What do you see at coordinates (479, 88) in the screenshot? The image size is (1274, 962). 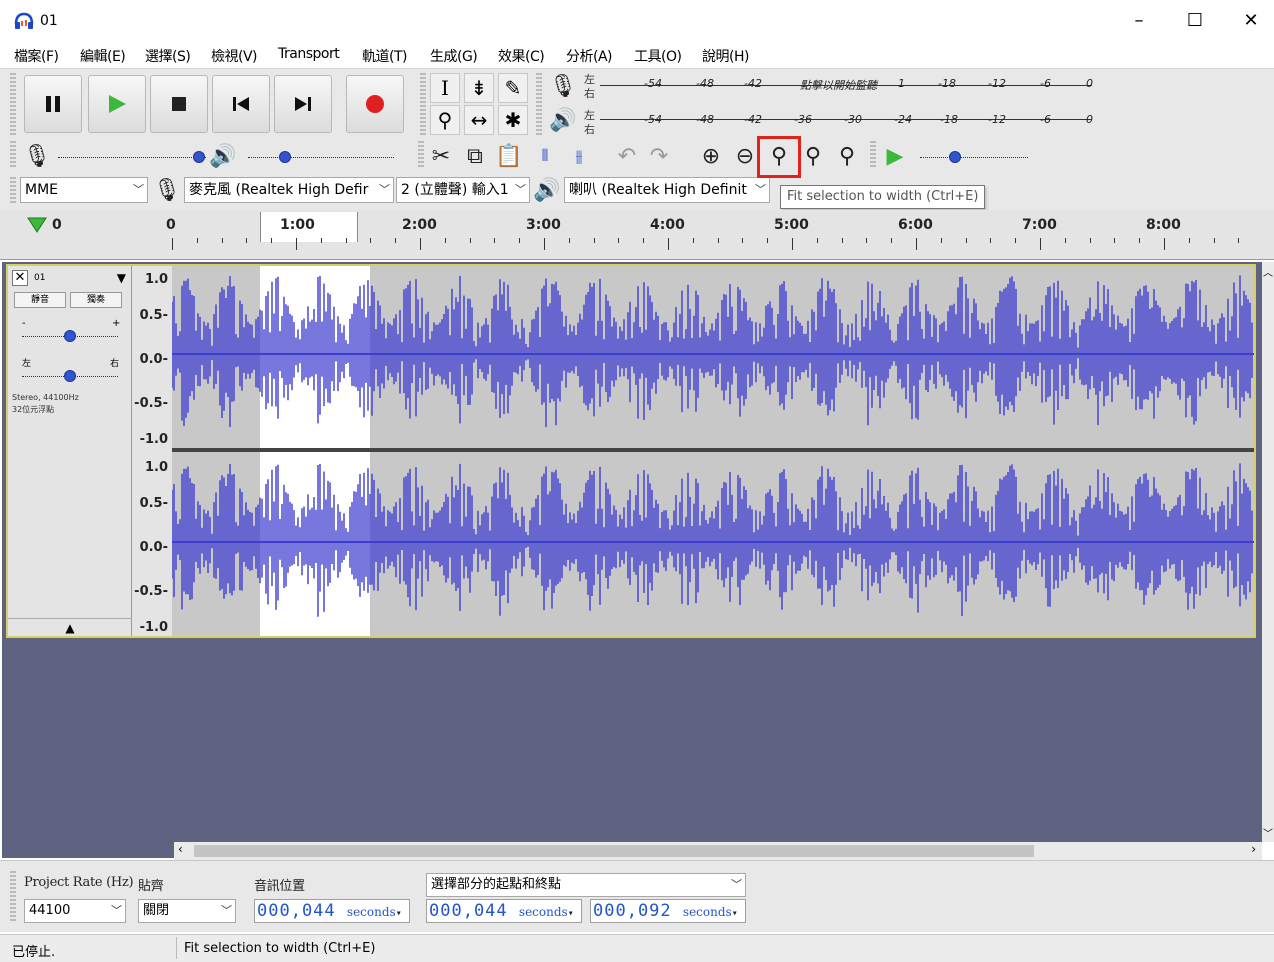 I see `envelope-tool: ⇟` at bounding box center [479, 88].